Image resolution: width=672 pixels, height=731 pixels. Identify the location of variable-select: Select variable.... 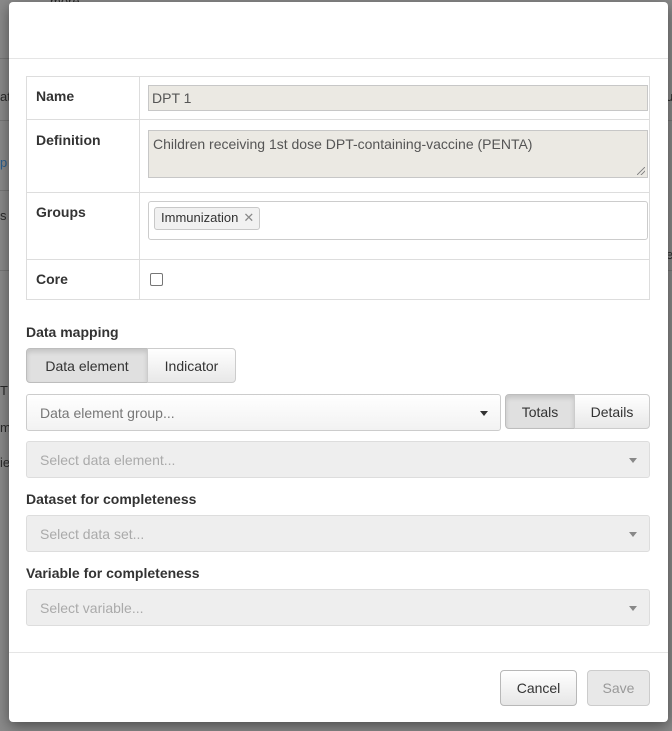
(338, 607).